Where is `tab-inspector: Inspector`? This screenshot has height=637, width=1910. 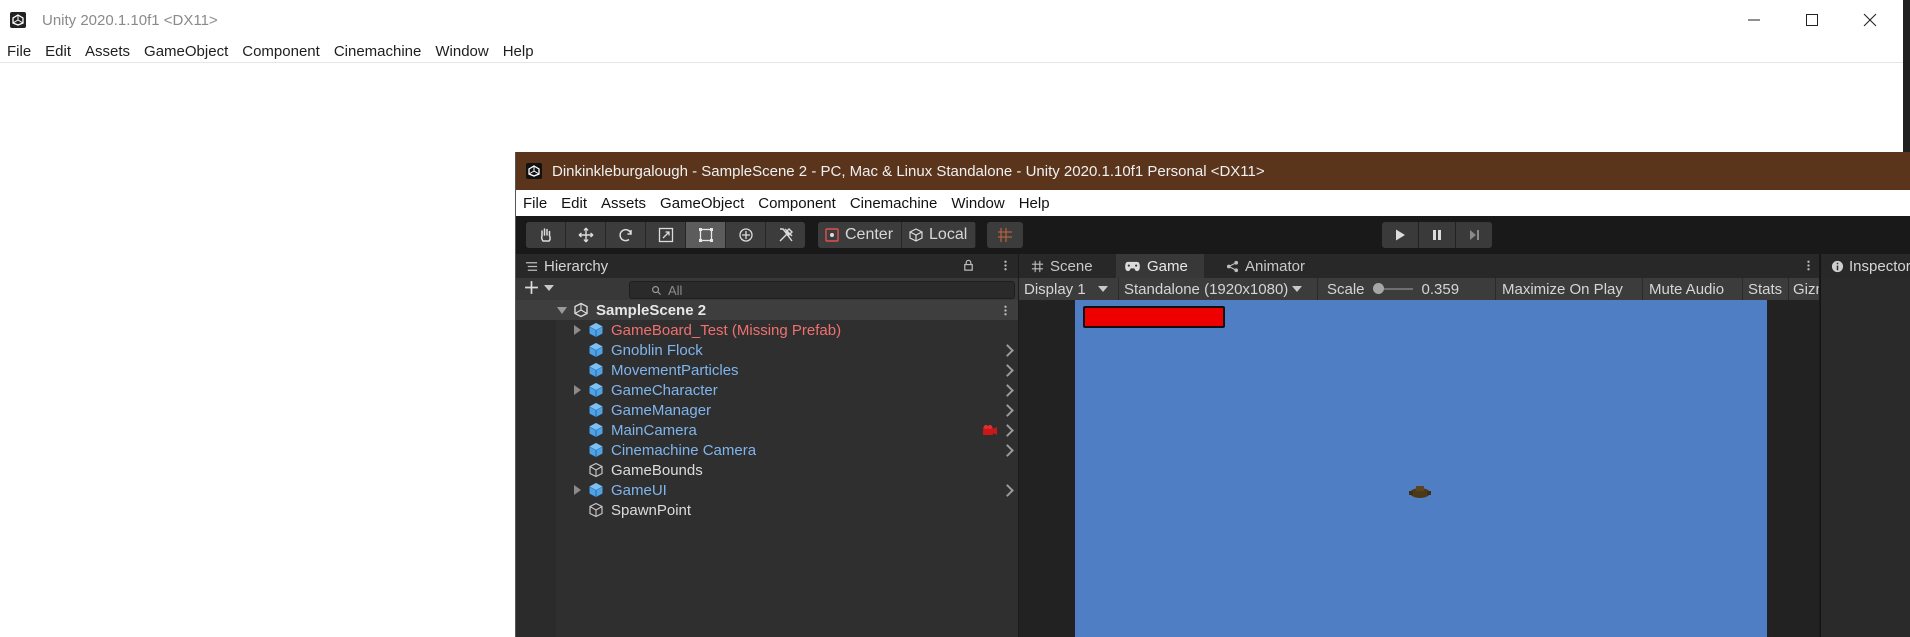
tab-inspector: Inspector is located at coordinates (1865, 266).